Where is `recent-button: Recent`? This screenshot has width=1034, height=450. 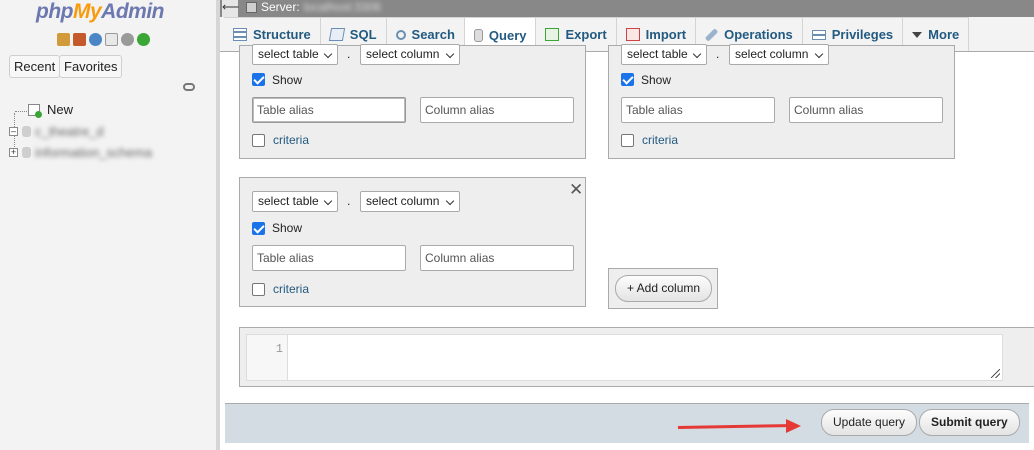 recent-button: Recent is located at coordinates (35, 66).